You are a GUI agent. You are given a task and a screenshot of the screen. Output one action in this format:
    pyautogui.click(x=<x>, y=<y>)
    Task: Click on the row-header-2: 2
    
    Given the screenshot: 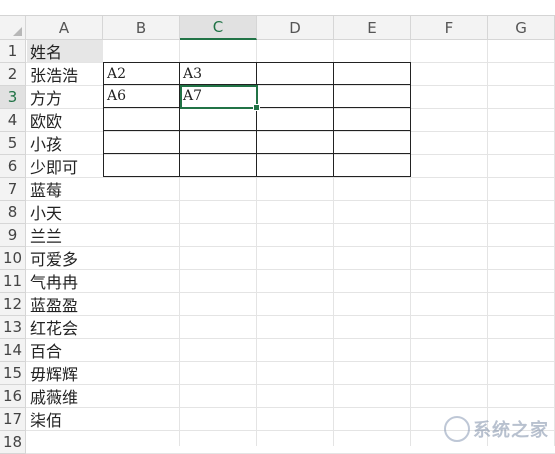 What is the action you would take?
    pyautogui.click(x=13, y=74)
    